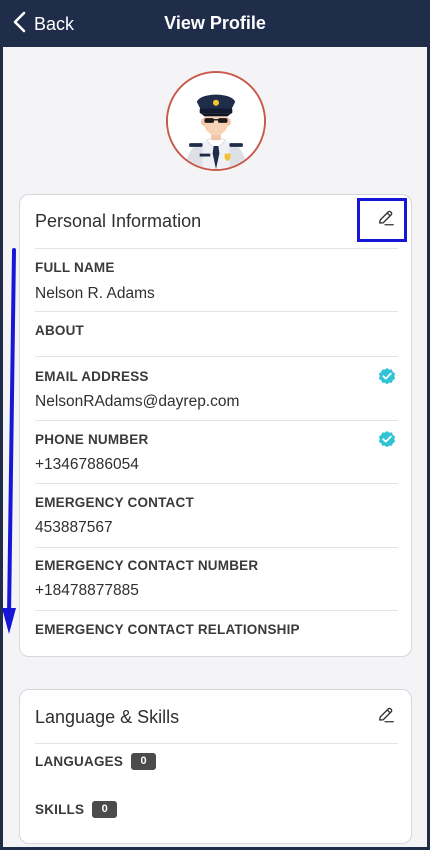  Describe the element at coordinates (147, 565) in the screenshot. I see `emergency-contact-number-label: EMERGENCY CONTACT NUMBER` at that location.